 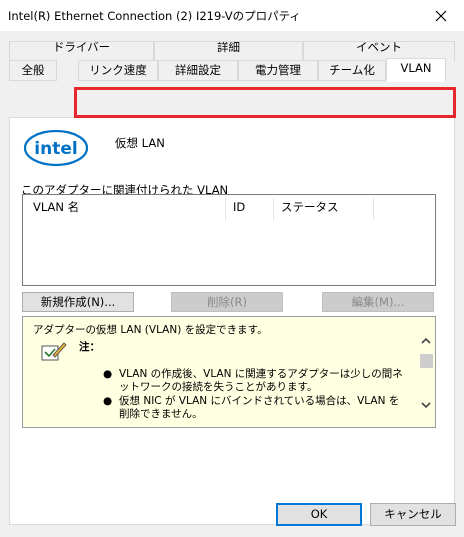 I want to click on tab-advanced: 詳細設定, so click(x=198, y=70).